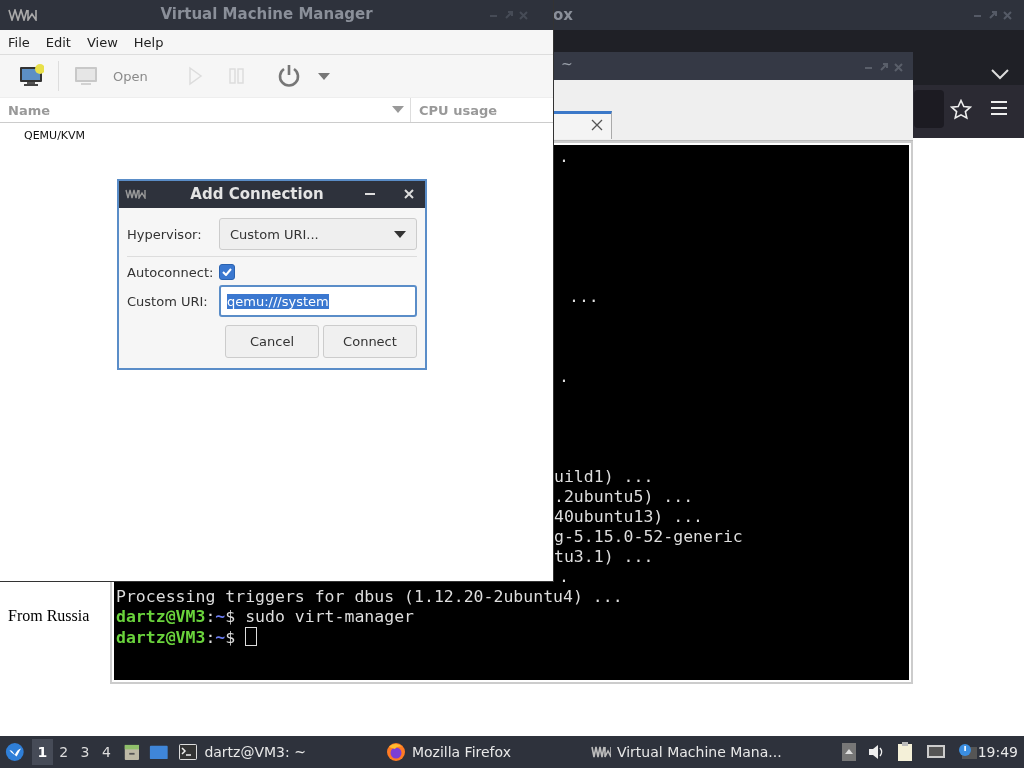 The width and height of the screenshot is (1024, 768). Describe the element at coordinates (148, 42) in the screenshot. I see `menu-item: Help` at that location.